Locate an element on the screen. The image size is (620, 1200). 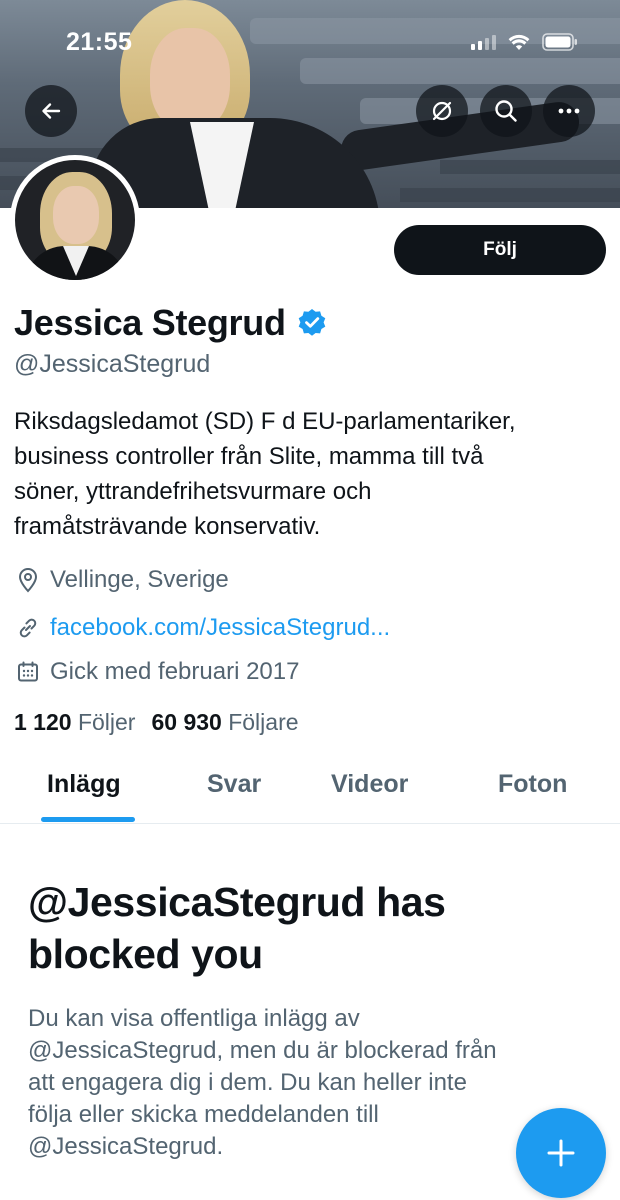
bio-line: söner, yttrandefrihetsvurmare och is located at coordinates (193, 491).